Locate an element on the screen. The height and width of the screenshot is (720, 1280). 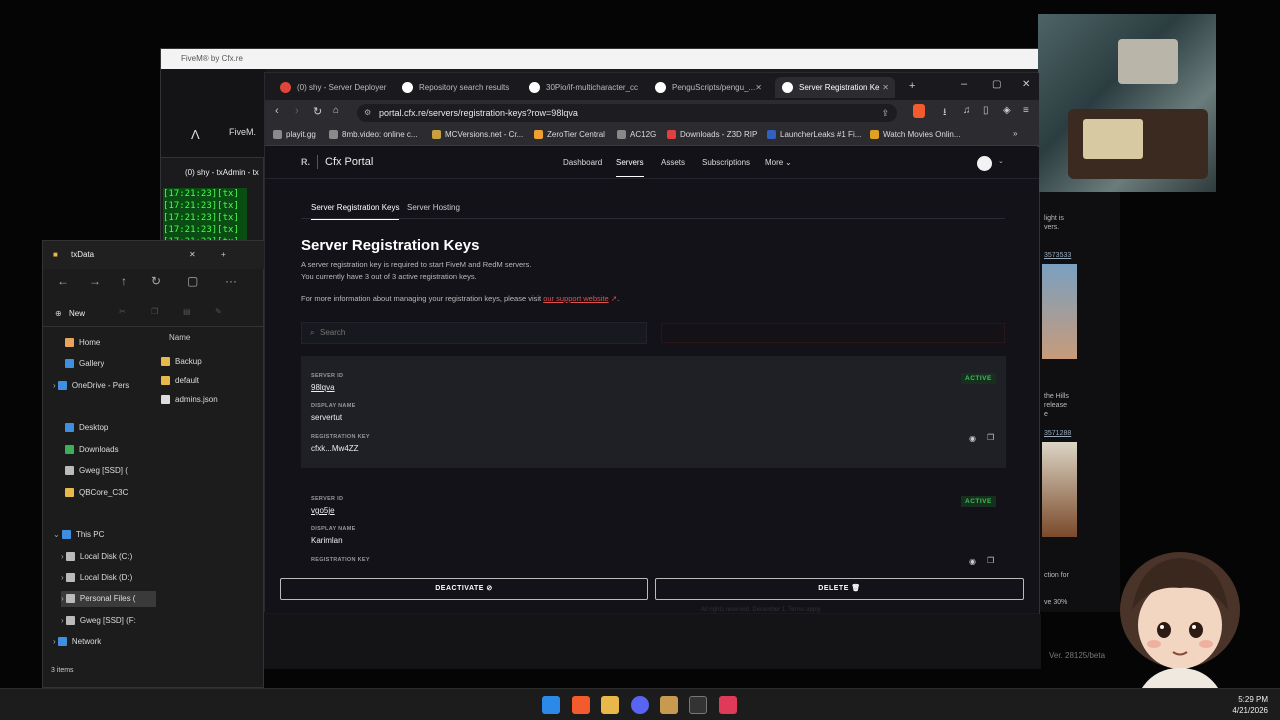
sidebar-icon: ▯ is located at coordinates (986, 110).